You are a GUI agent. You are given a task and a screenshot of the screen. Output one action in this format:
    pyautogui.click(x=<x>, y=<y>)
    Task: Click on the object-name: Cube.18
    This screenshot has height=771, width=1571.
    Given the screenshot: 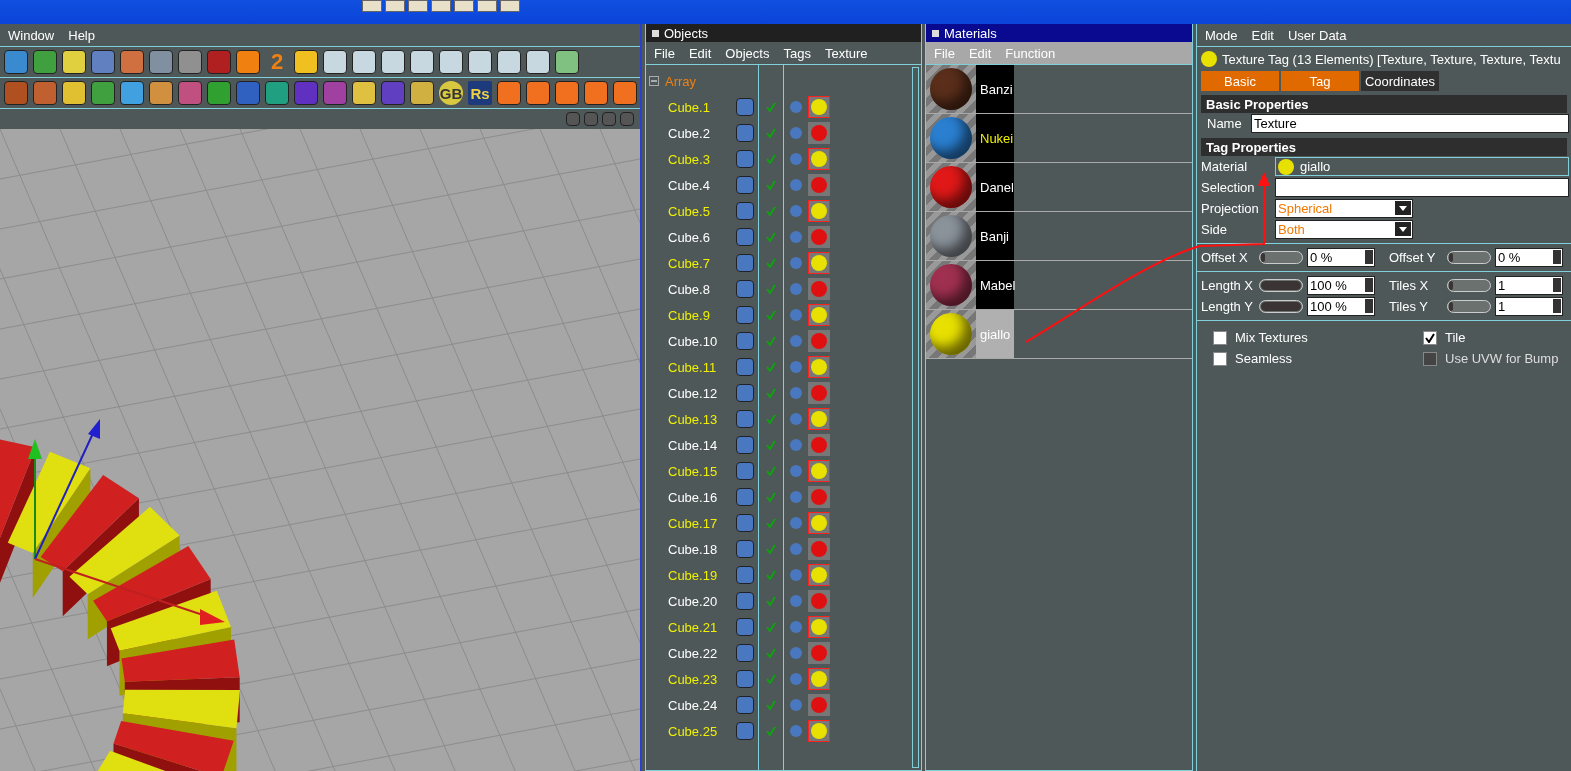 What is the action you would take?
    pyautogui.click(x=693, y=549)
    